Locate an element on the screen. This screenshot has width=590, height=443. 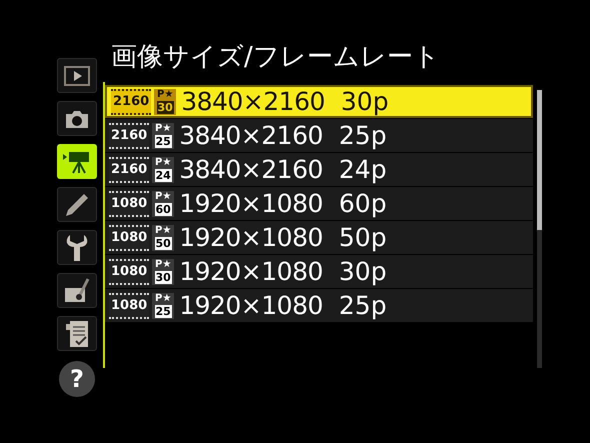
frame-rate-badge: P★ 50 is located at coordinates (163, 237).